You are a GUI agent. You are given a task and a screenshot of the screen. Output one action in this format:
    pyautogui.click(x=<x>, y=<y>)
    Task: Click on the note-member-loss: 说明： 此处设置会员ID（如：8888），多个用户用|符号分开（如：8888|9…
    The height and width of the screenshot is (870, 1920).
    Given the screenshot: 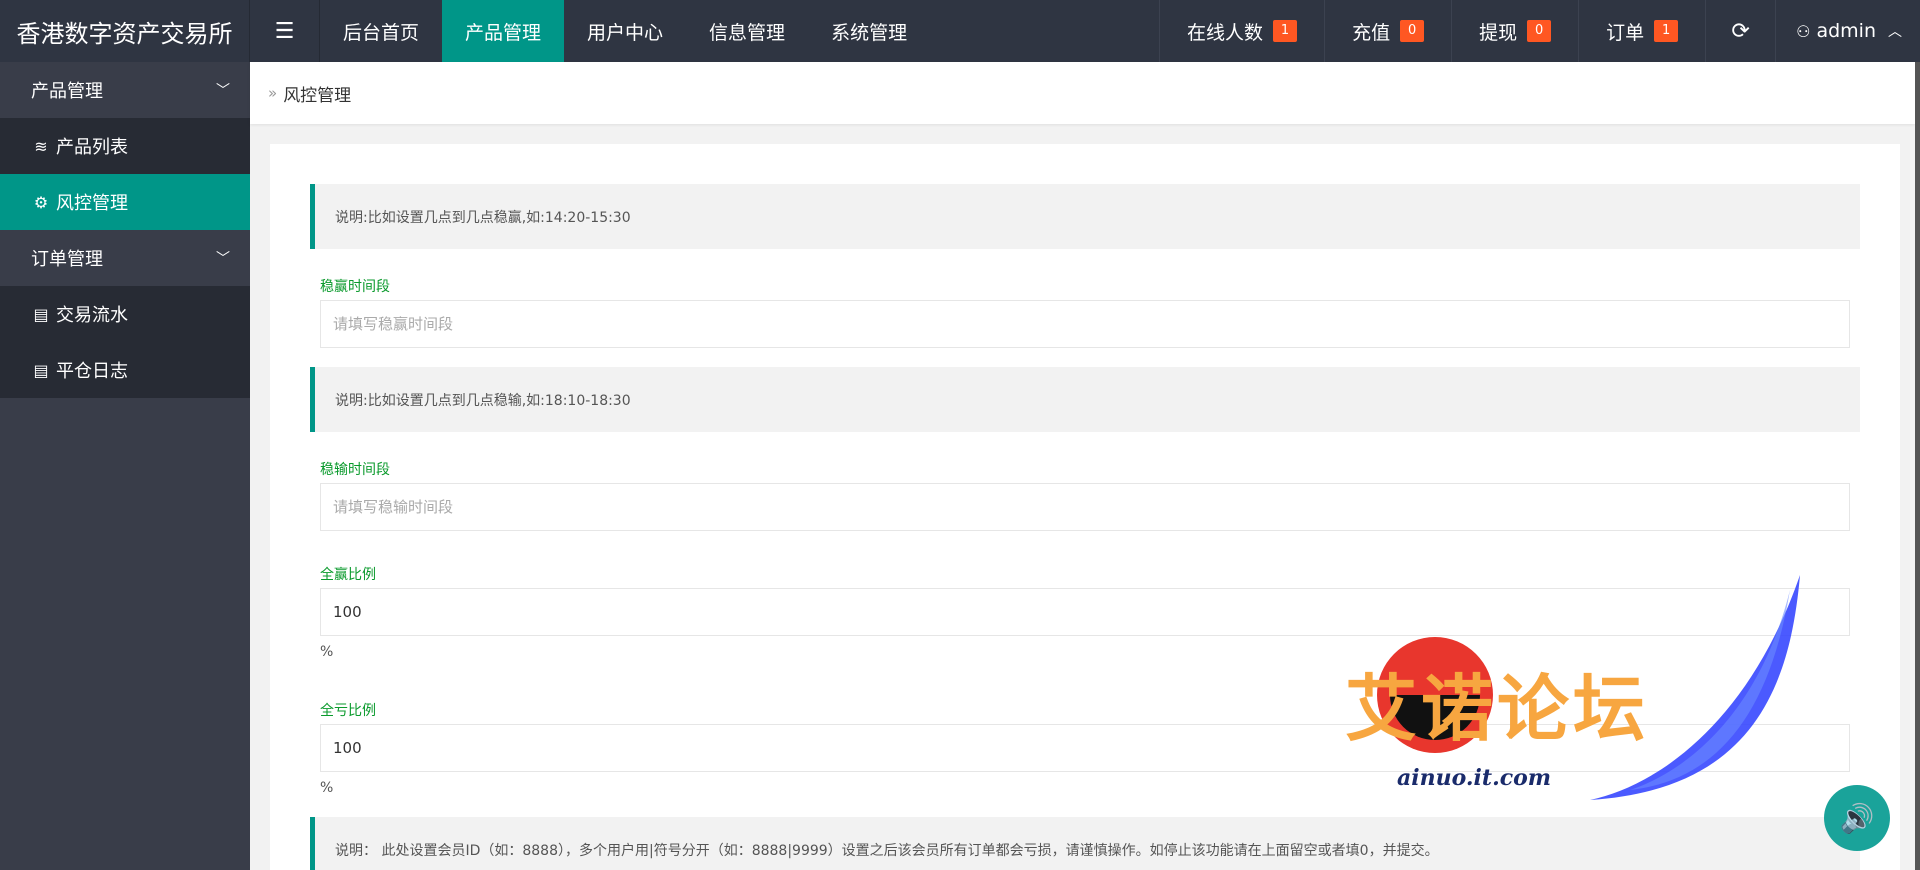 What is the action you would take?
    pyautogui.click(x=1085, y=843)
    